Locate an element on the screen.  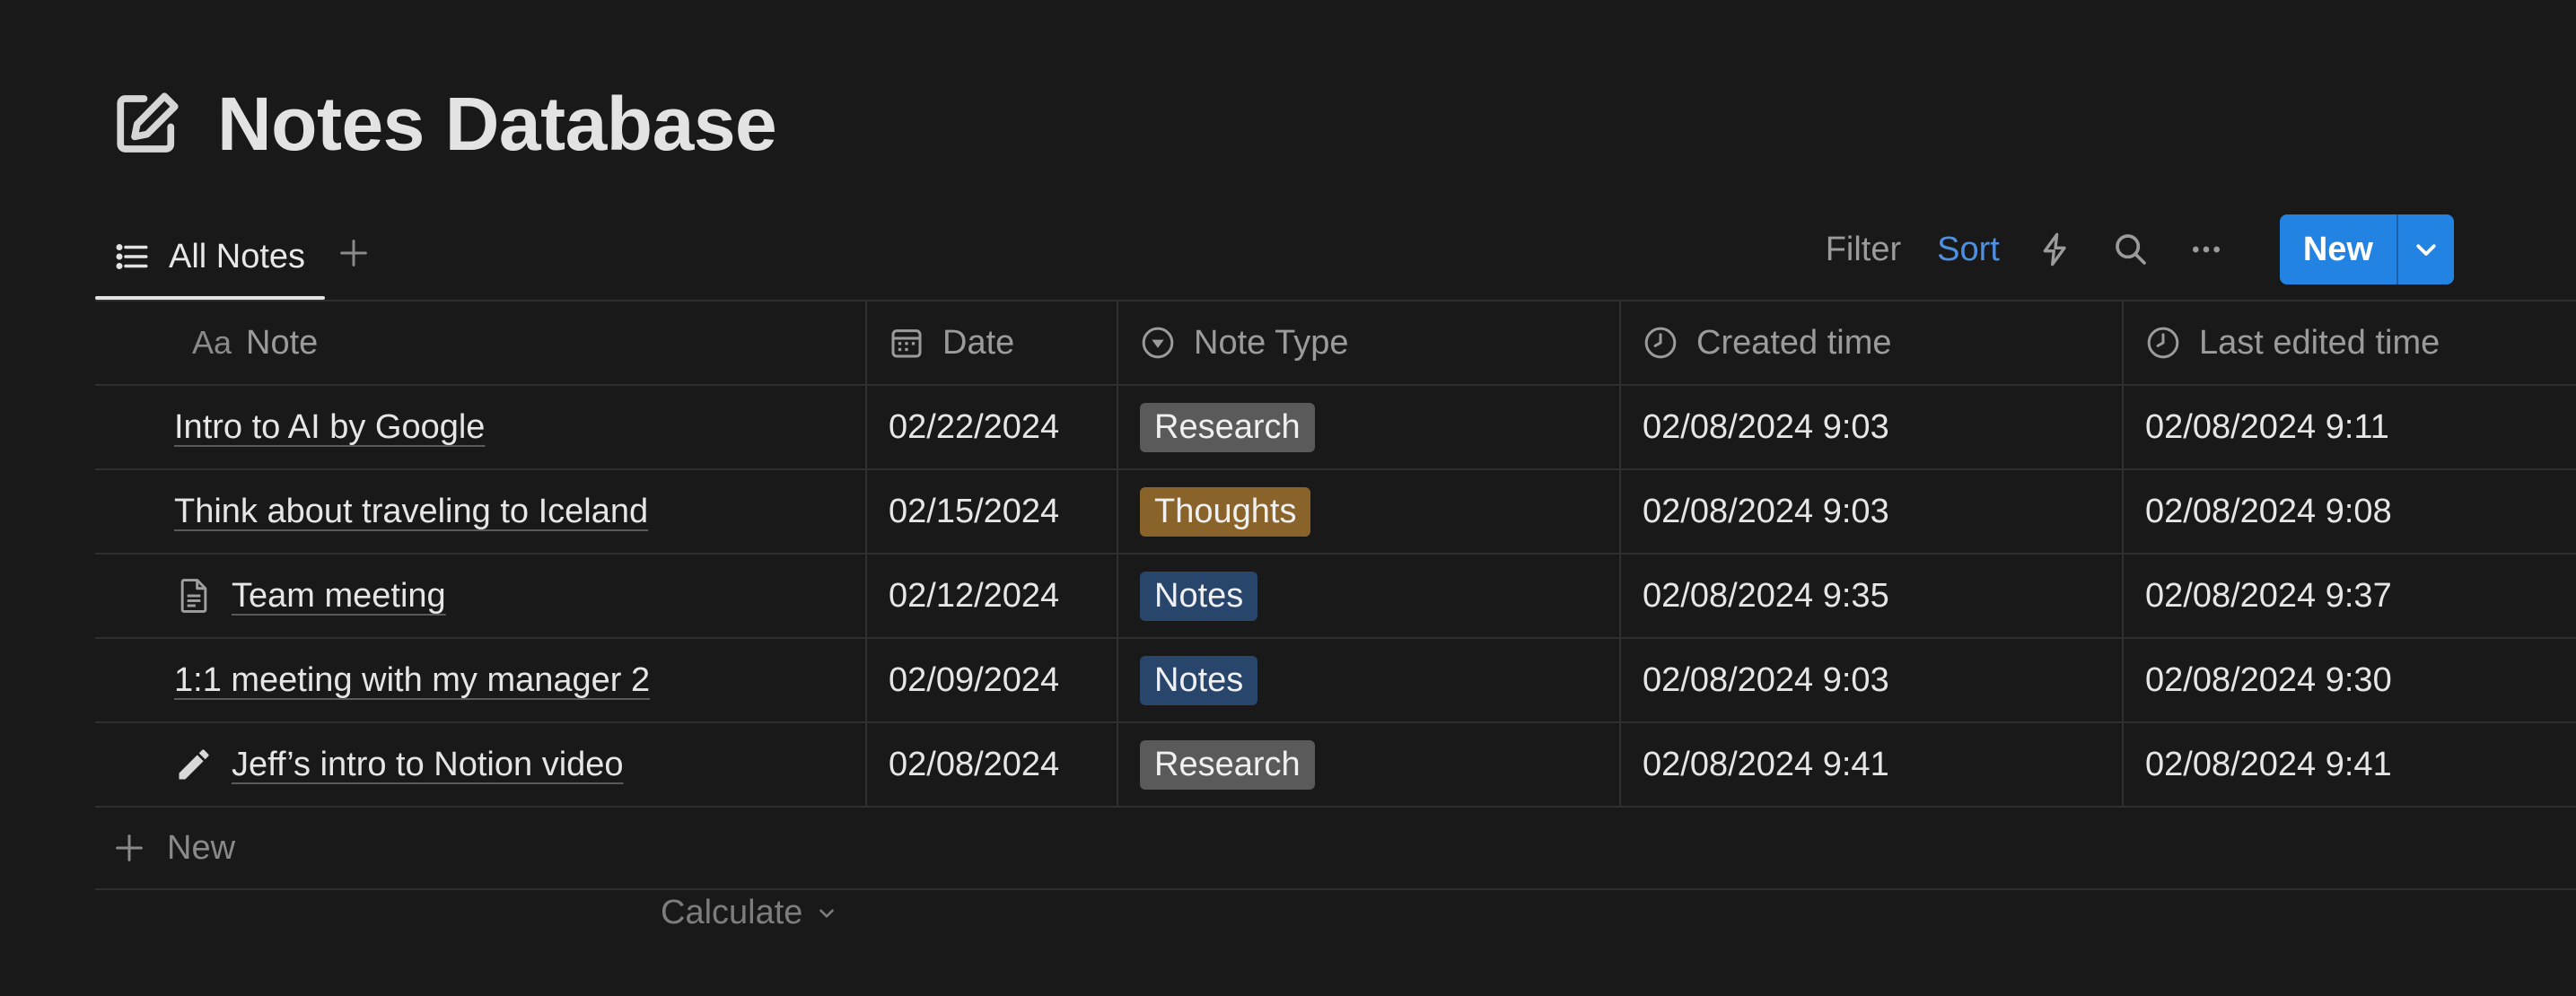
add-view-button is located at coordinates (354, 257).